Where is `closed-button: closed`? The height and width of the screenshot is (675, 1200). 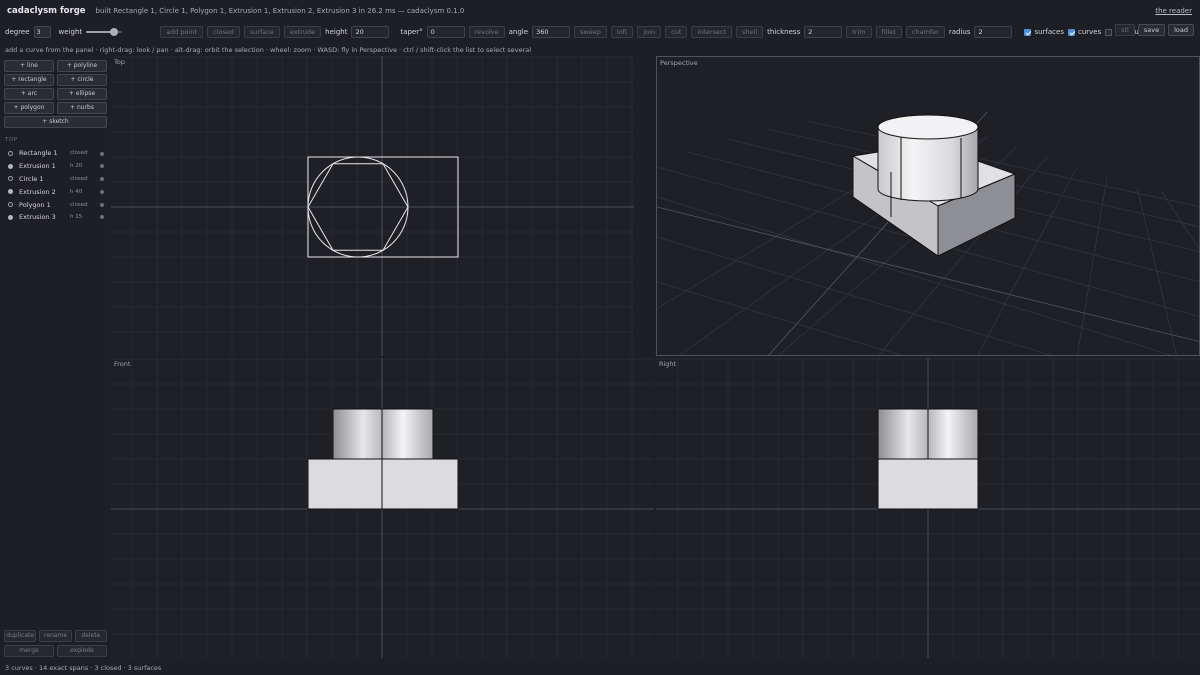
closed-button: closed is located at coordinates (223, 32).